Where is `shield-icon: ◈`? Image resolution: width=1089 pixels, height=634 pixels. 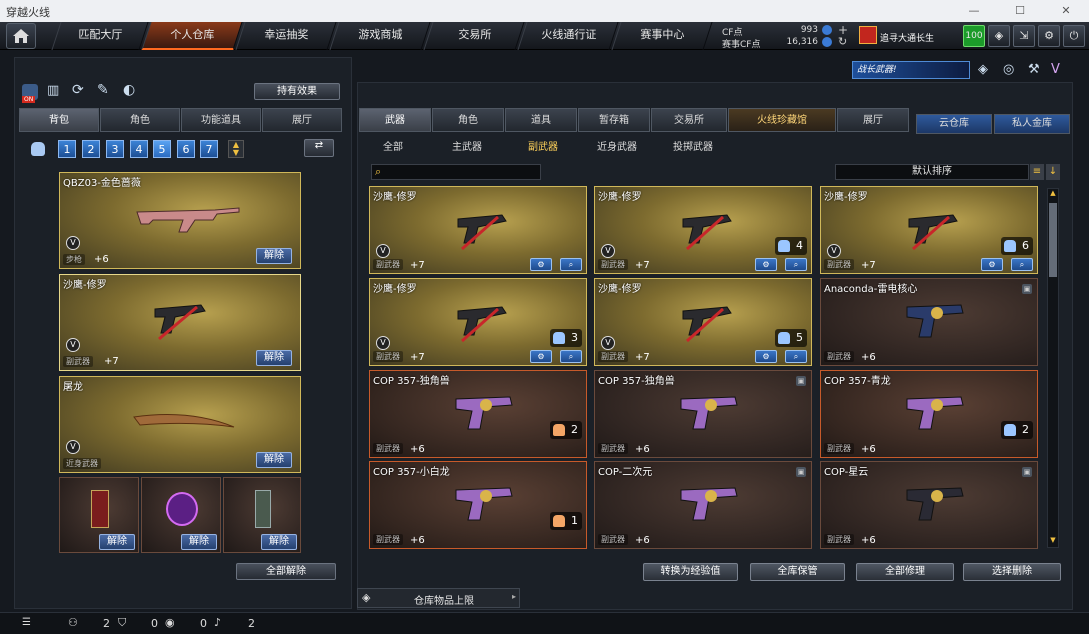
shield-icon: ◈ is located at coordinates (999, 36).